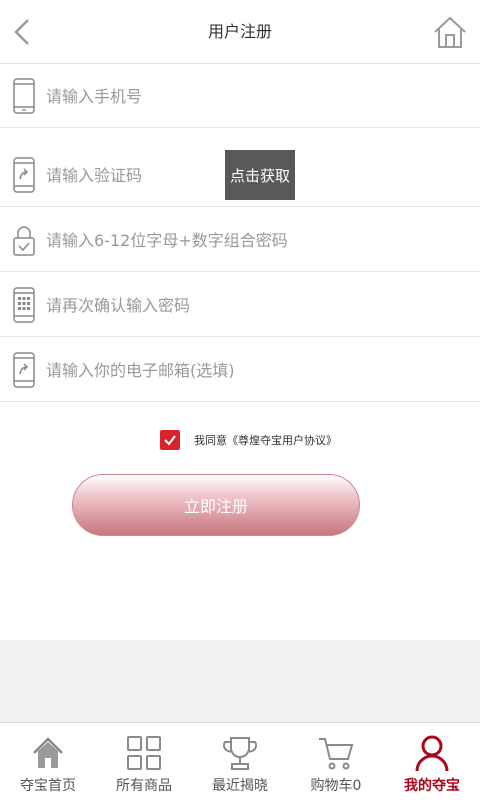 The image size is (480, 800). What do you see at coordinates (256, 370) in the screenshot?
I see `email-input` at bounding box center [256, 370].